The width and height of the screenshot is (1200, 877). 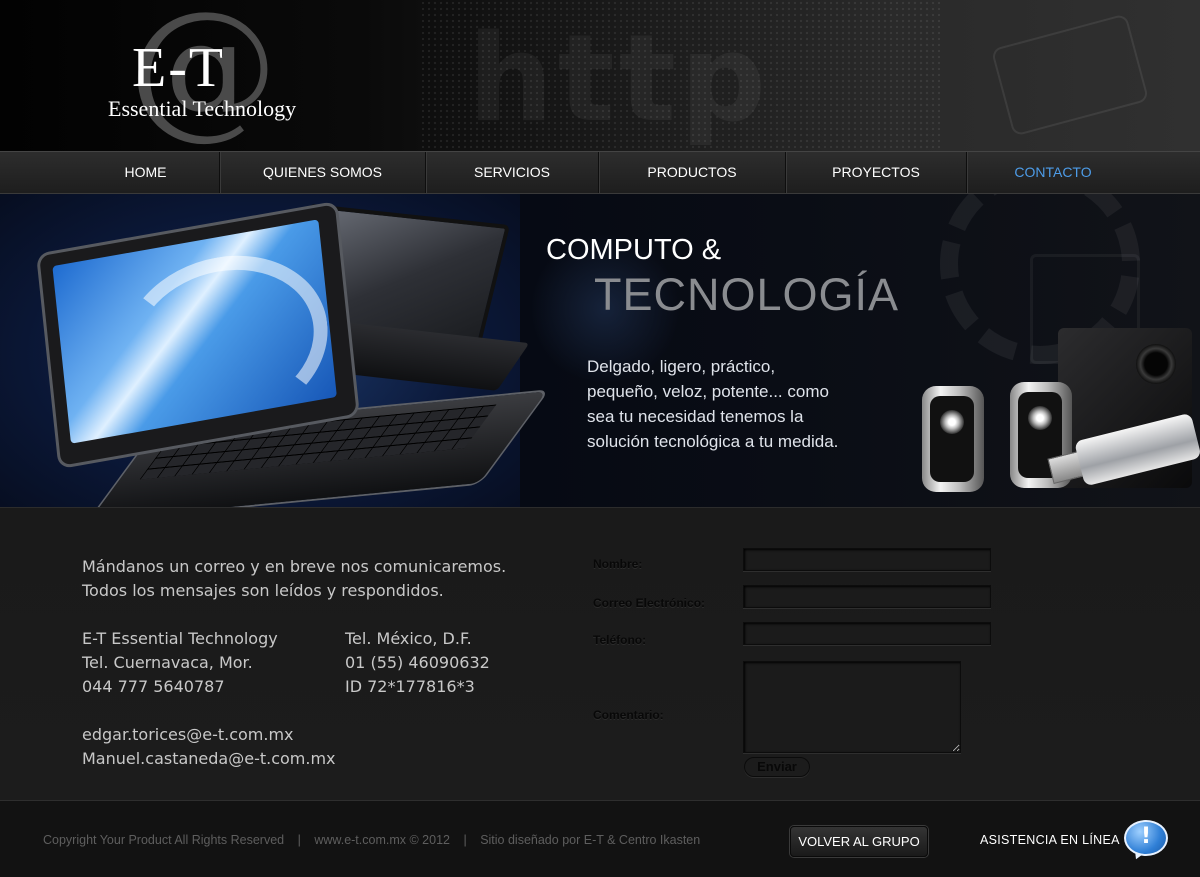 I want to click on nav-quienes-somos: QUIENES SOMOS, so click(x=323, y=172).